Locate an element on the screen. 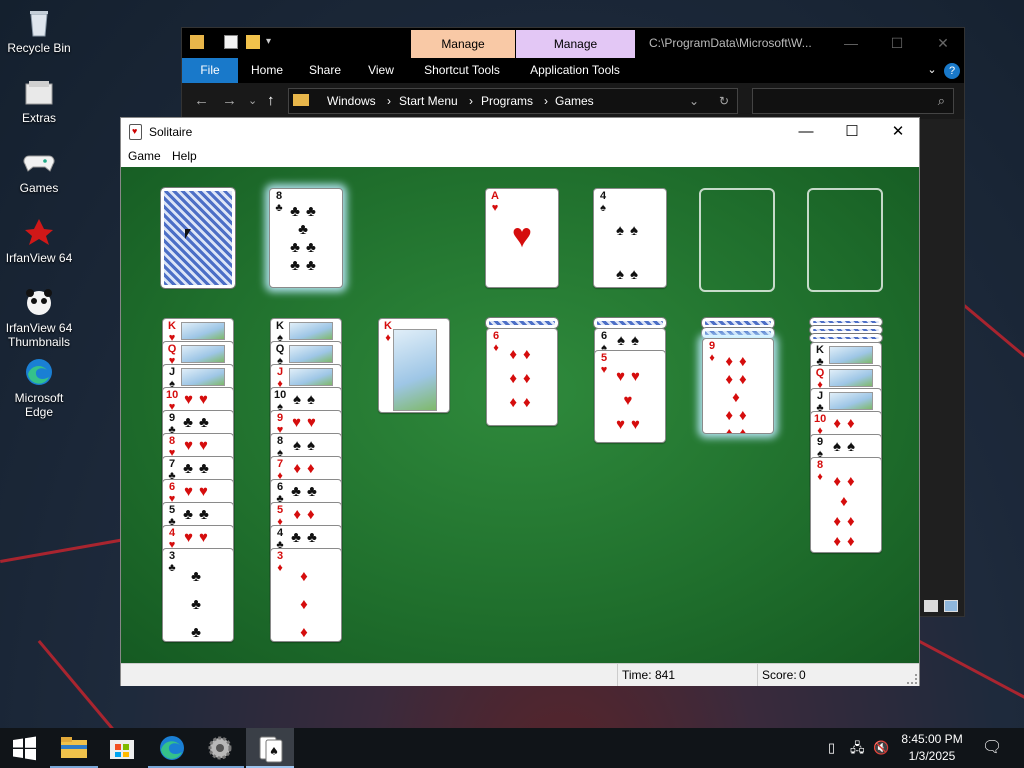 Image resolution: width=1024 pixels, height=768 pixels. recycle-bin-icon is located at coordinates (39, 24).